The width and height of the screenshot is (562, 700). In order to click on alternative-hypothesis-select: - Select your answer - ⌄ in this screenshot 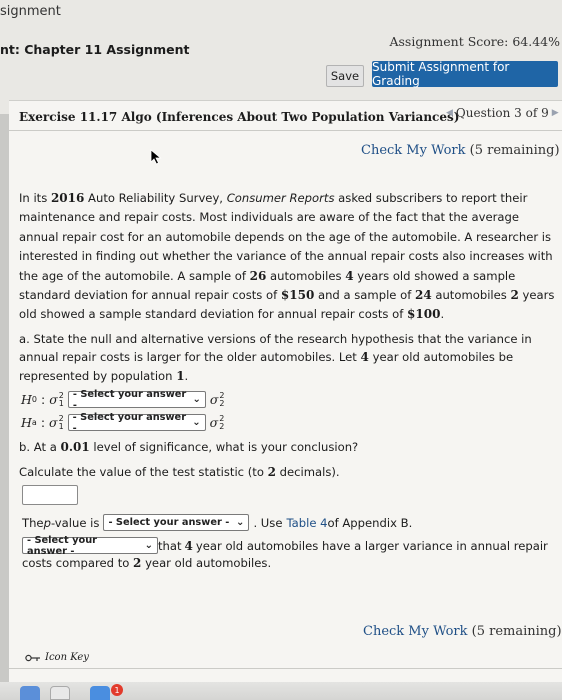, I will do `click(136, 423)`.